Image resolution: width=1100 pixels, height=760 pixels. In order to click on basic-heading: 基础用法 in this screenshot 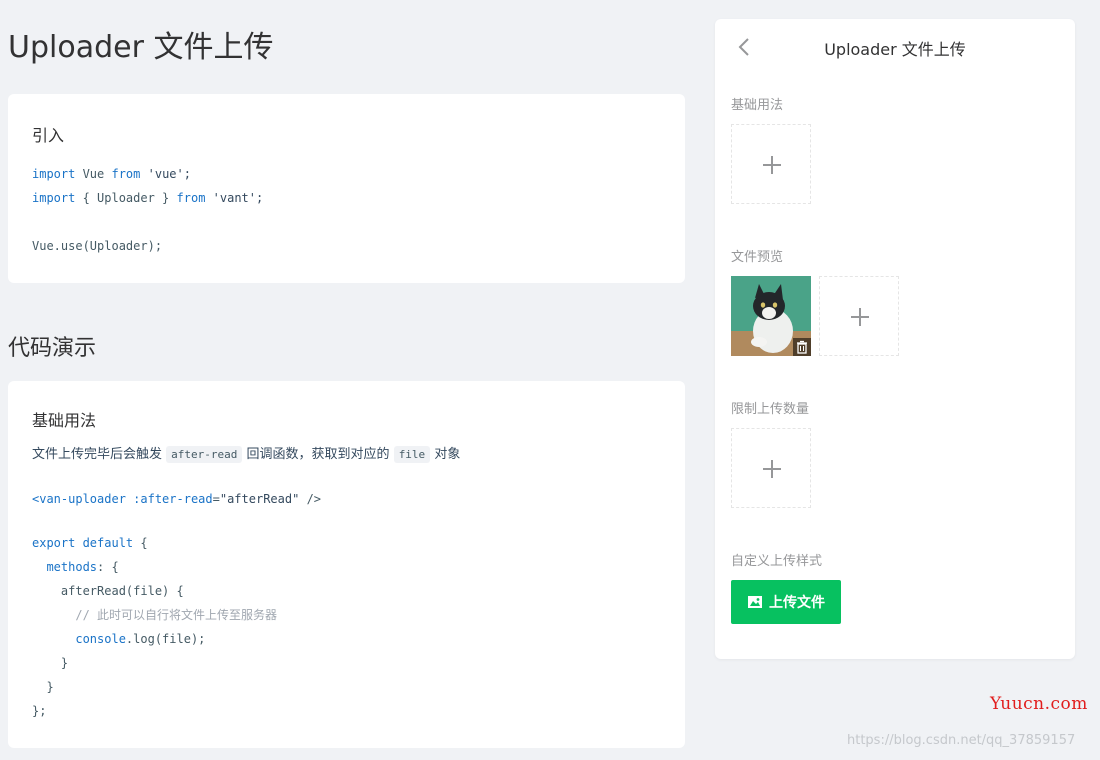, I will do `click(64, 420)`.